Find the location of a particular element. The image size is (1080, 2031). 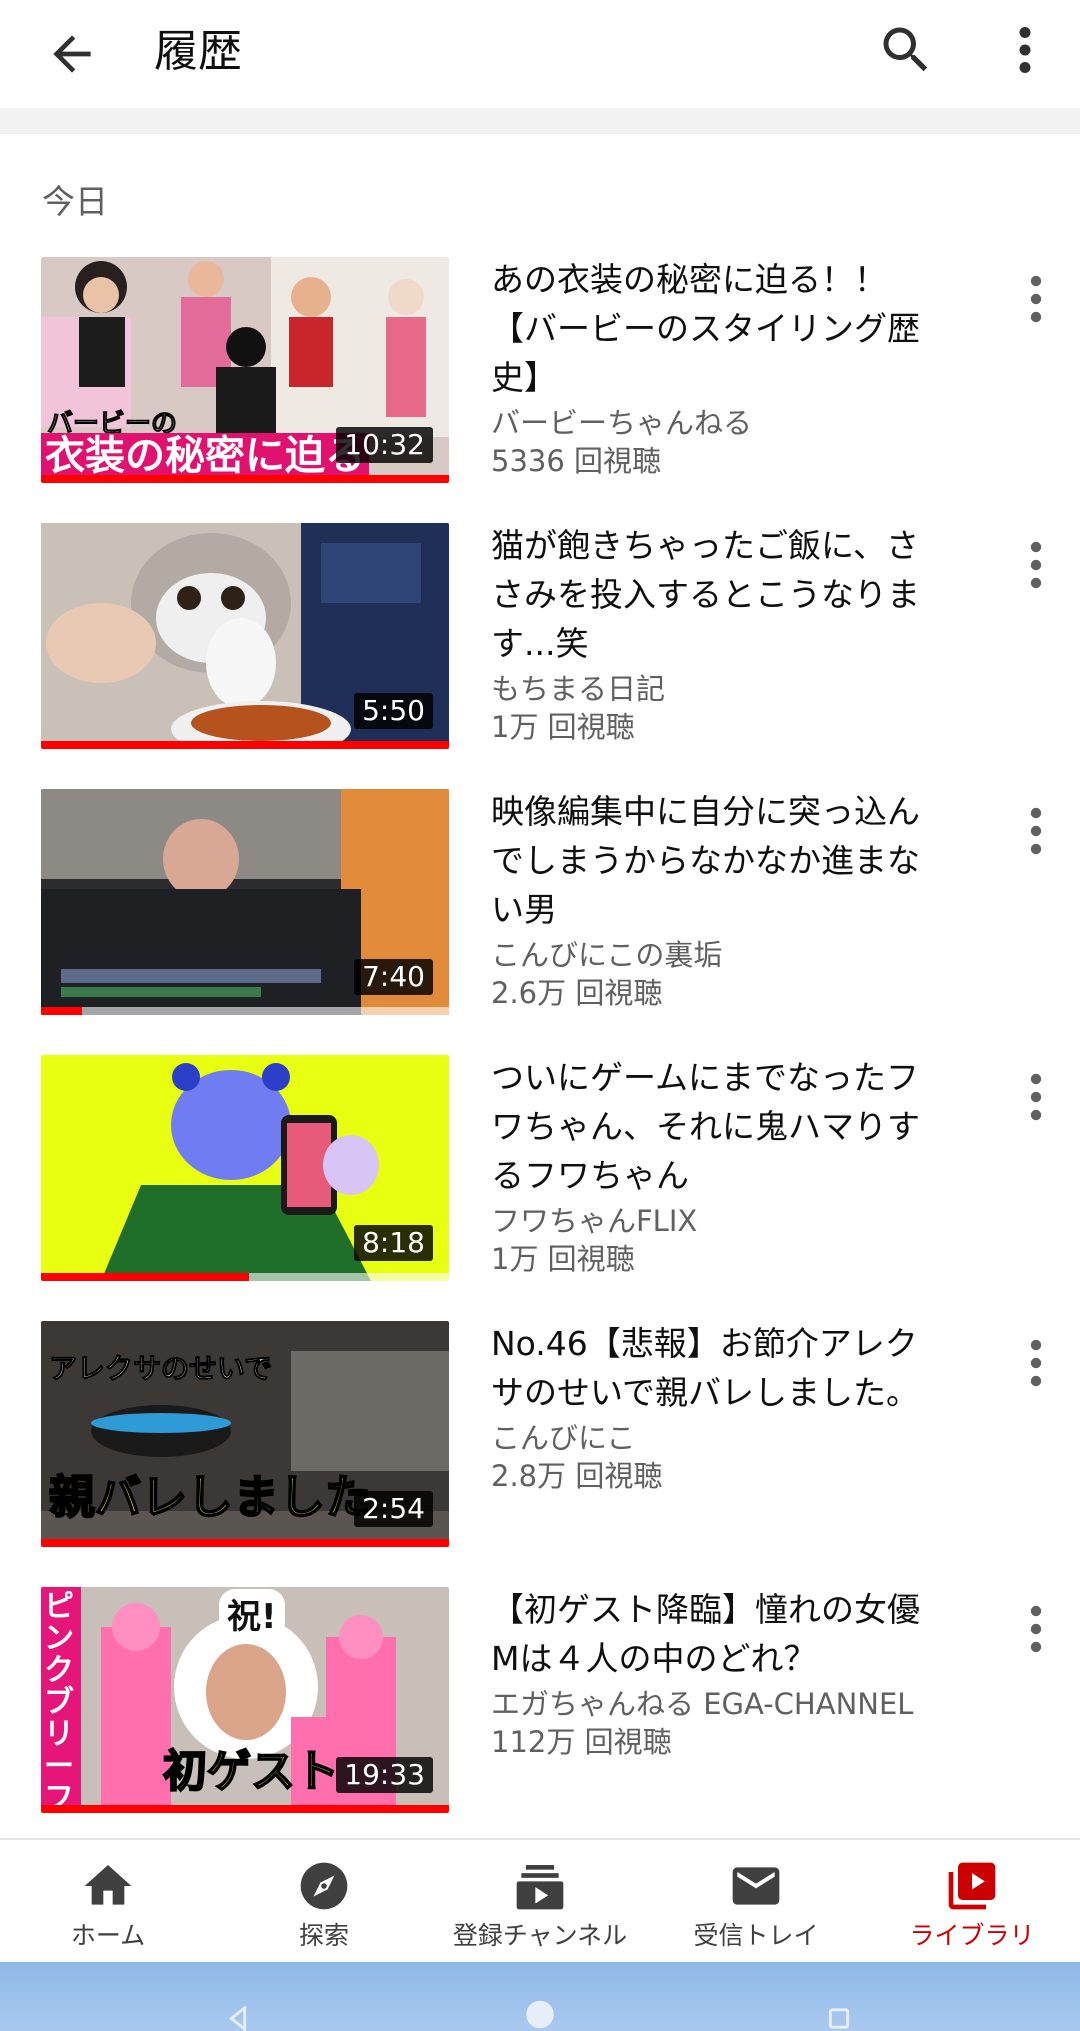

video-title-line: ワちゃん、それに鬼ハマりす is located at coordinates (705, 1126).